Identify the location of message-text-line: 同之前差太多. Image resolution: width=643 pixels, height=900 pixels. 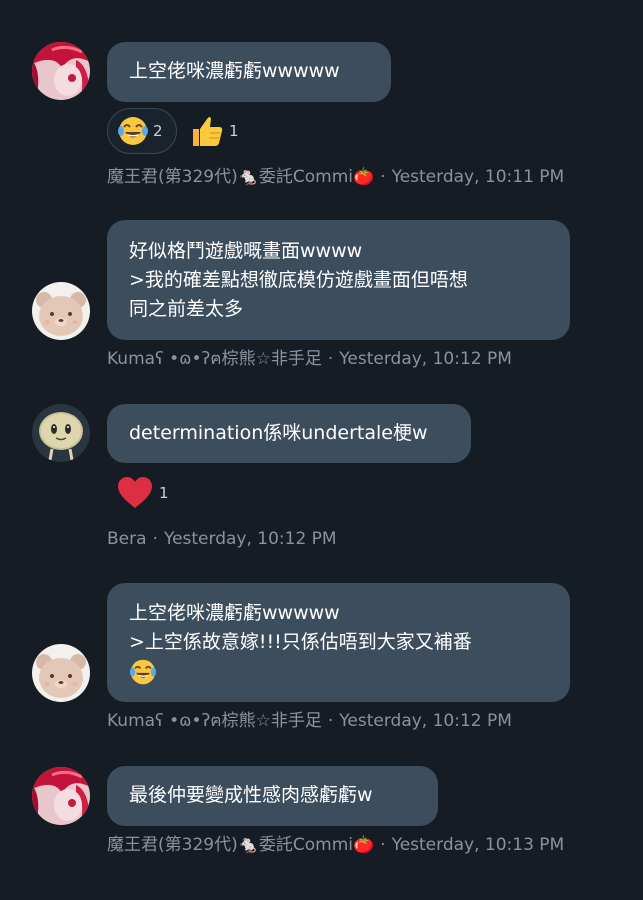
(186, 309).